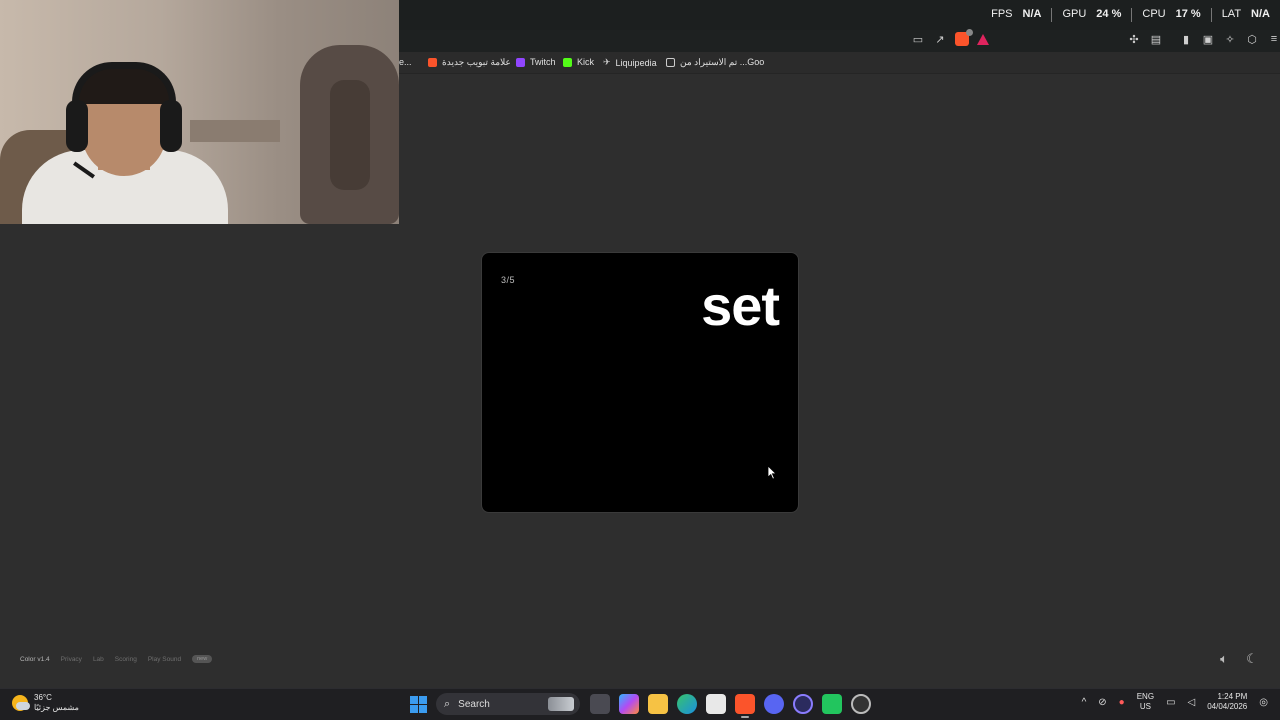 The height and width of the screenshot is (720, 1280). I want to click on bookmark-item: علامة تبويب جديدة, so click(469, 62).